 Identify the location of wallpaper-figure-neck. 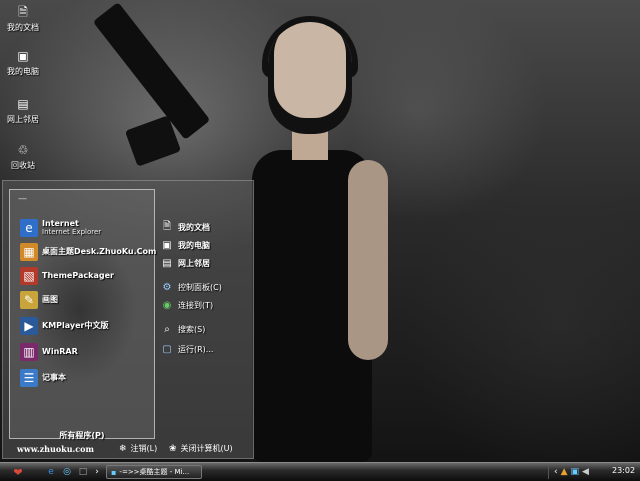
(310, 145).